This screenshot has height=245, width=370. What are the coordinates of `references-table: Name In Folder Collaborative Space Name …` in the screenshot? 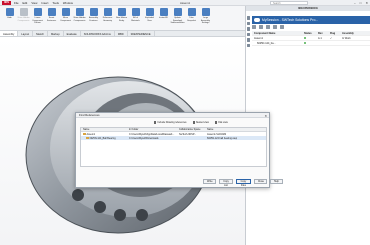 It's located at (173, 147).